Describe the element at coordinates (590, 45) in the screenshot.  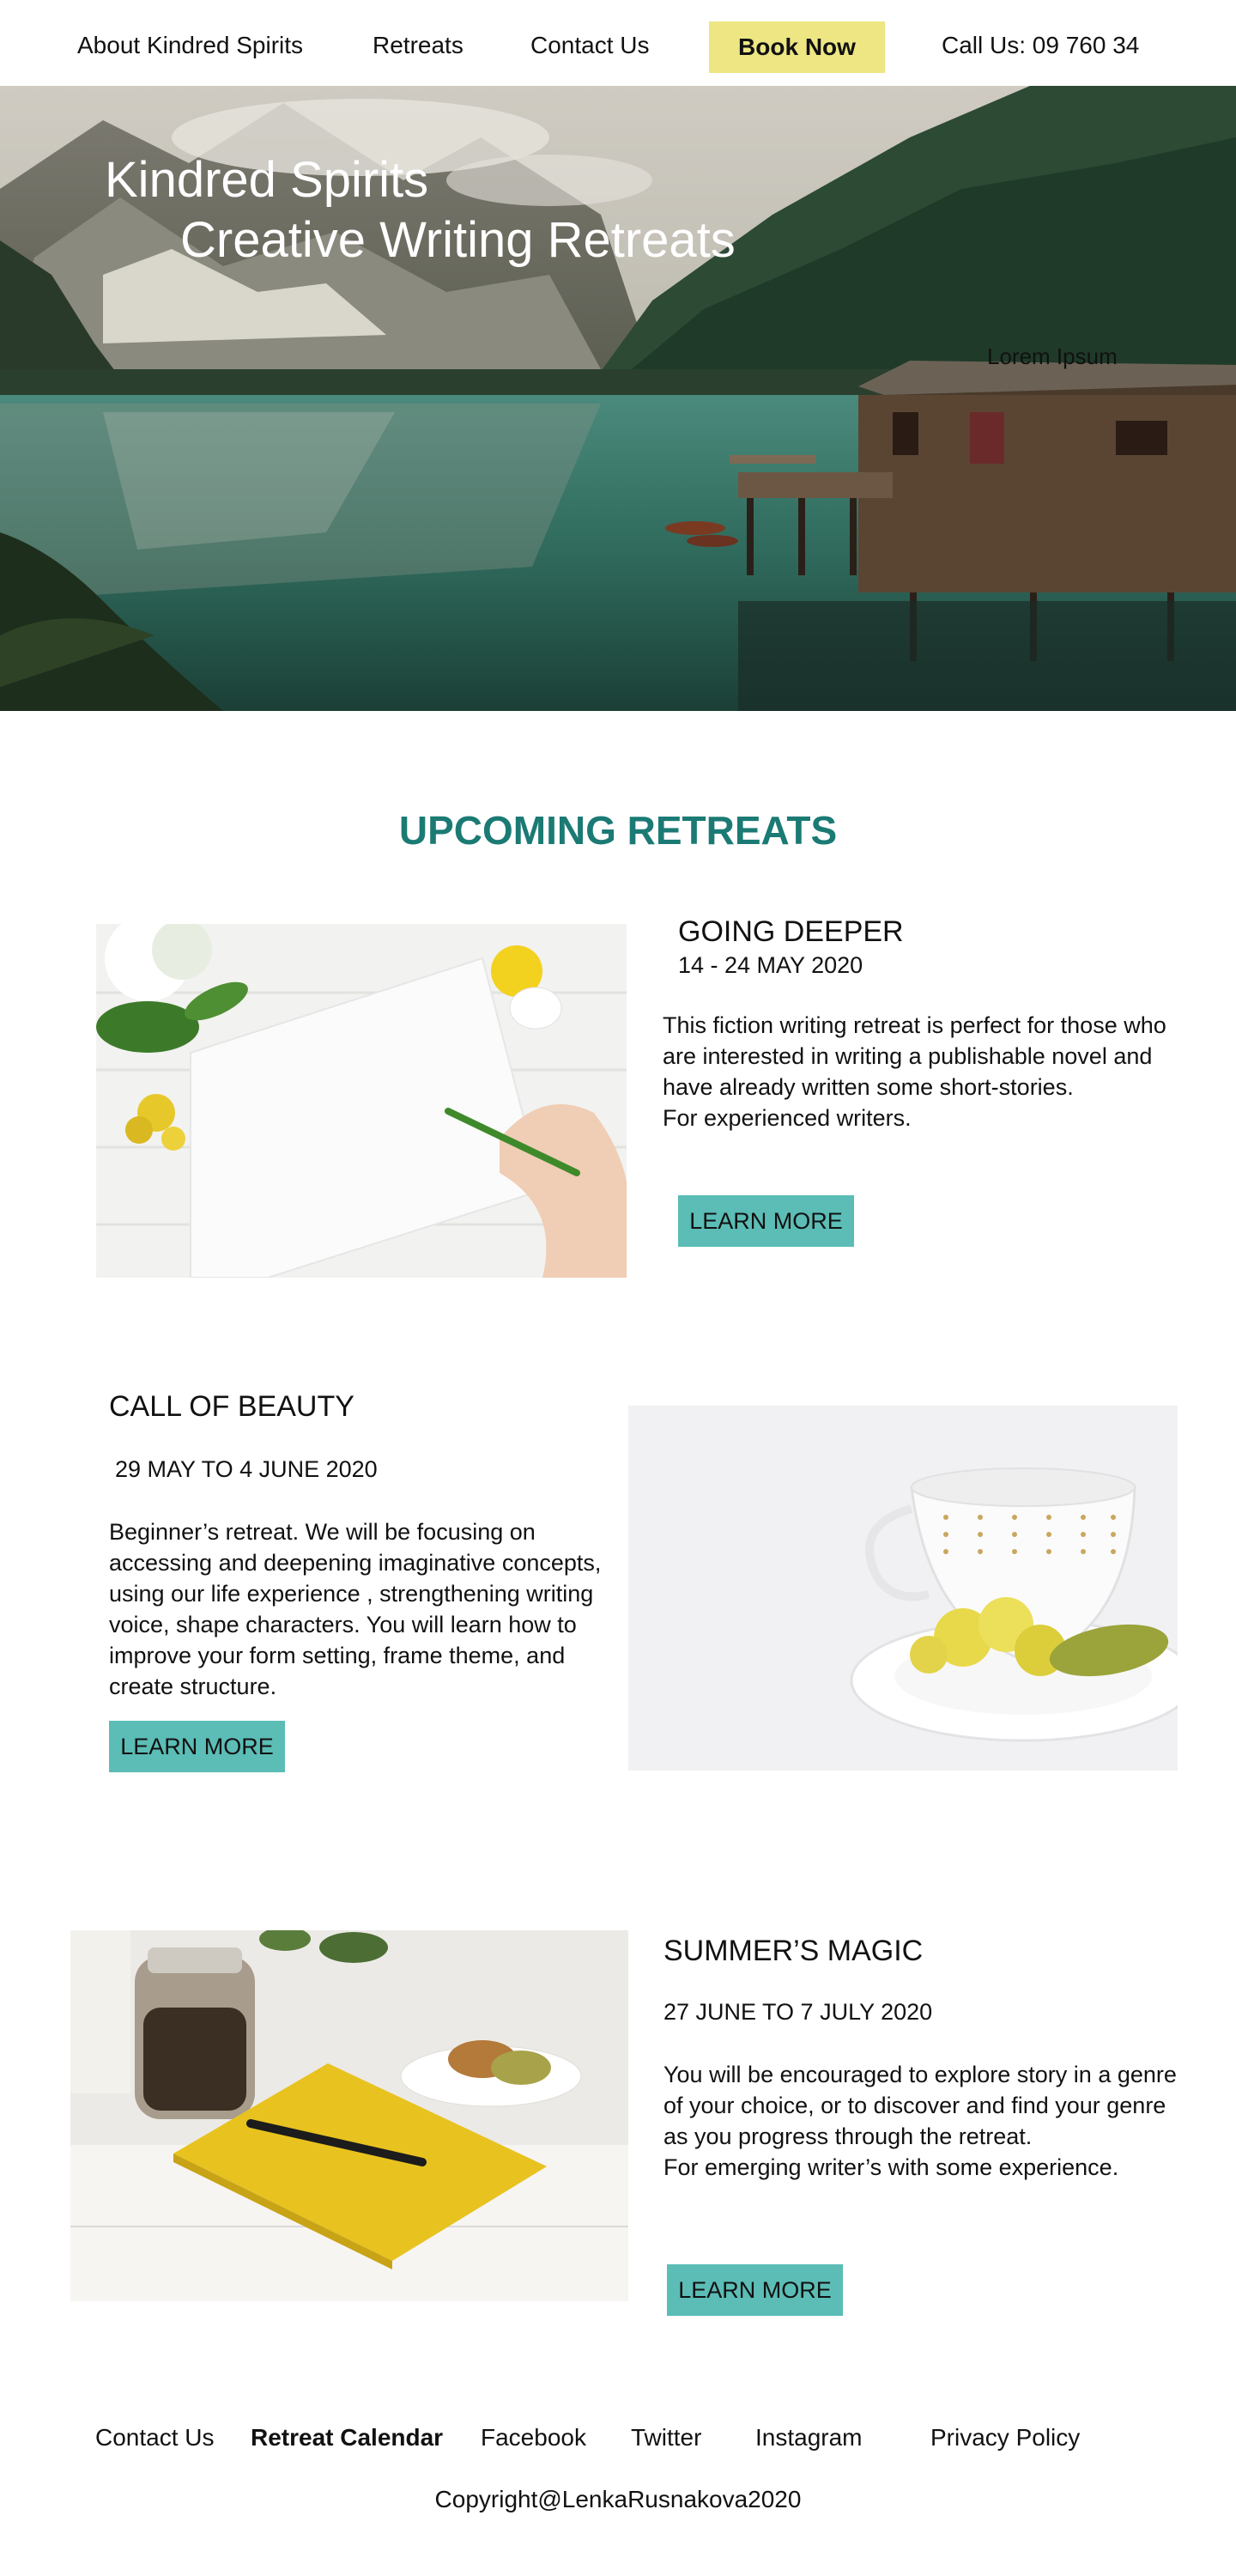
I see `nav-contact-link: Contact Us` at that location.